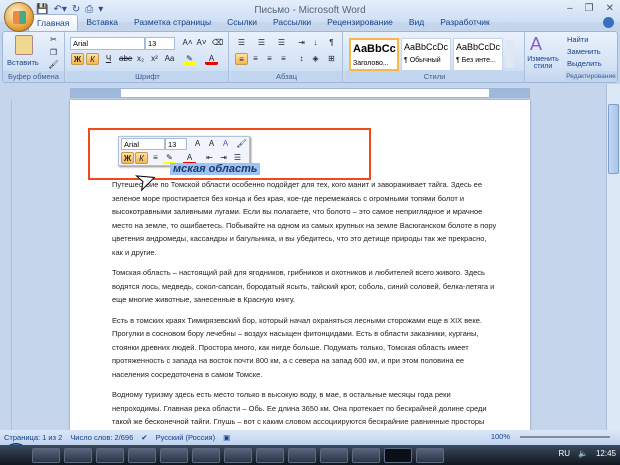 This screenshot has height=465, width=620. Describe the element at coordinates (19, 17) in the screenshot. I see `office-button` at that location.